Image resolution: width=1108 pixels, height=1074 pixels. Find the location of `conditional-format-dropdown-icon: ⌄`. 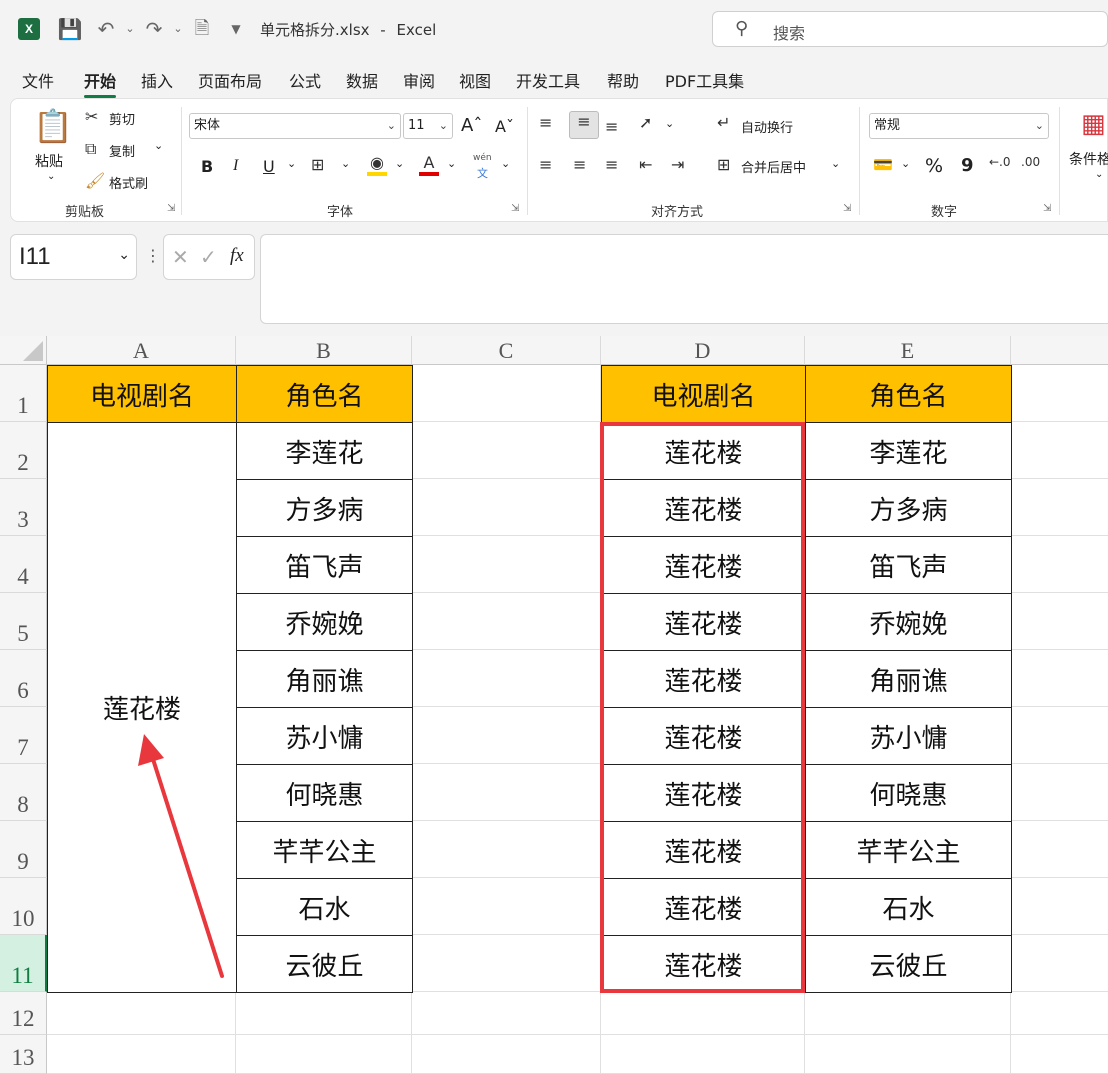

conditional-format-dropdown-icon: ⌄ is located at coordinates (1099, 174).